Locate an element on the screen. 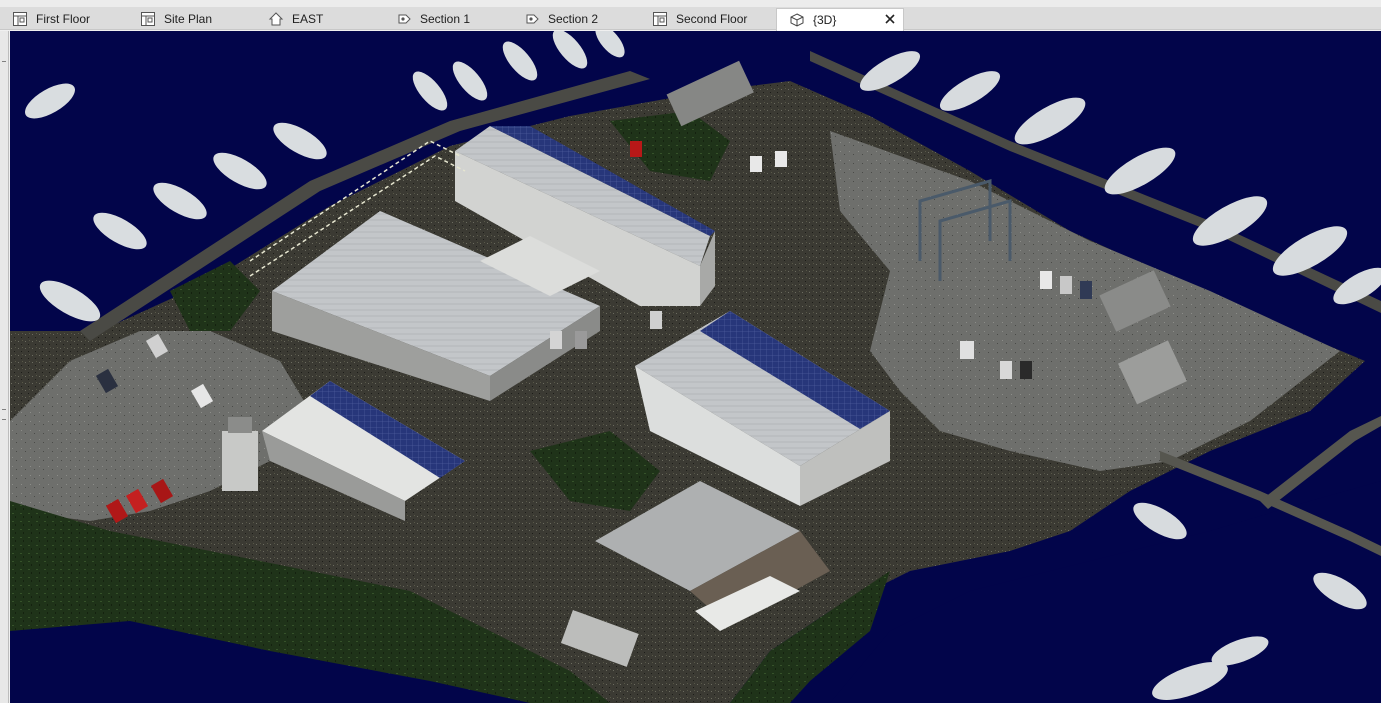 This screenshot has height=703, width=1381. tab-label: Section 1 is located at coordinates (445, 19).